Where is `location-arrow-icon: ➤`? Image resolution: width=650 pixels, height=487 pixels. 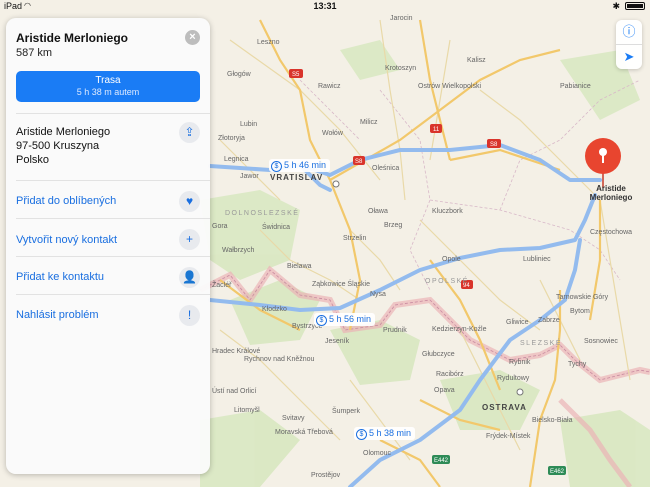 location-arrow-icon: ➤ is located at coordinates (629, 57).